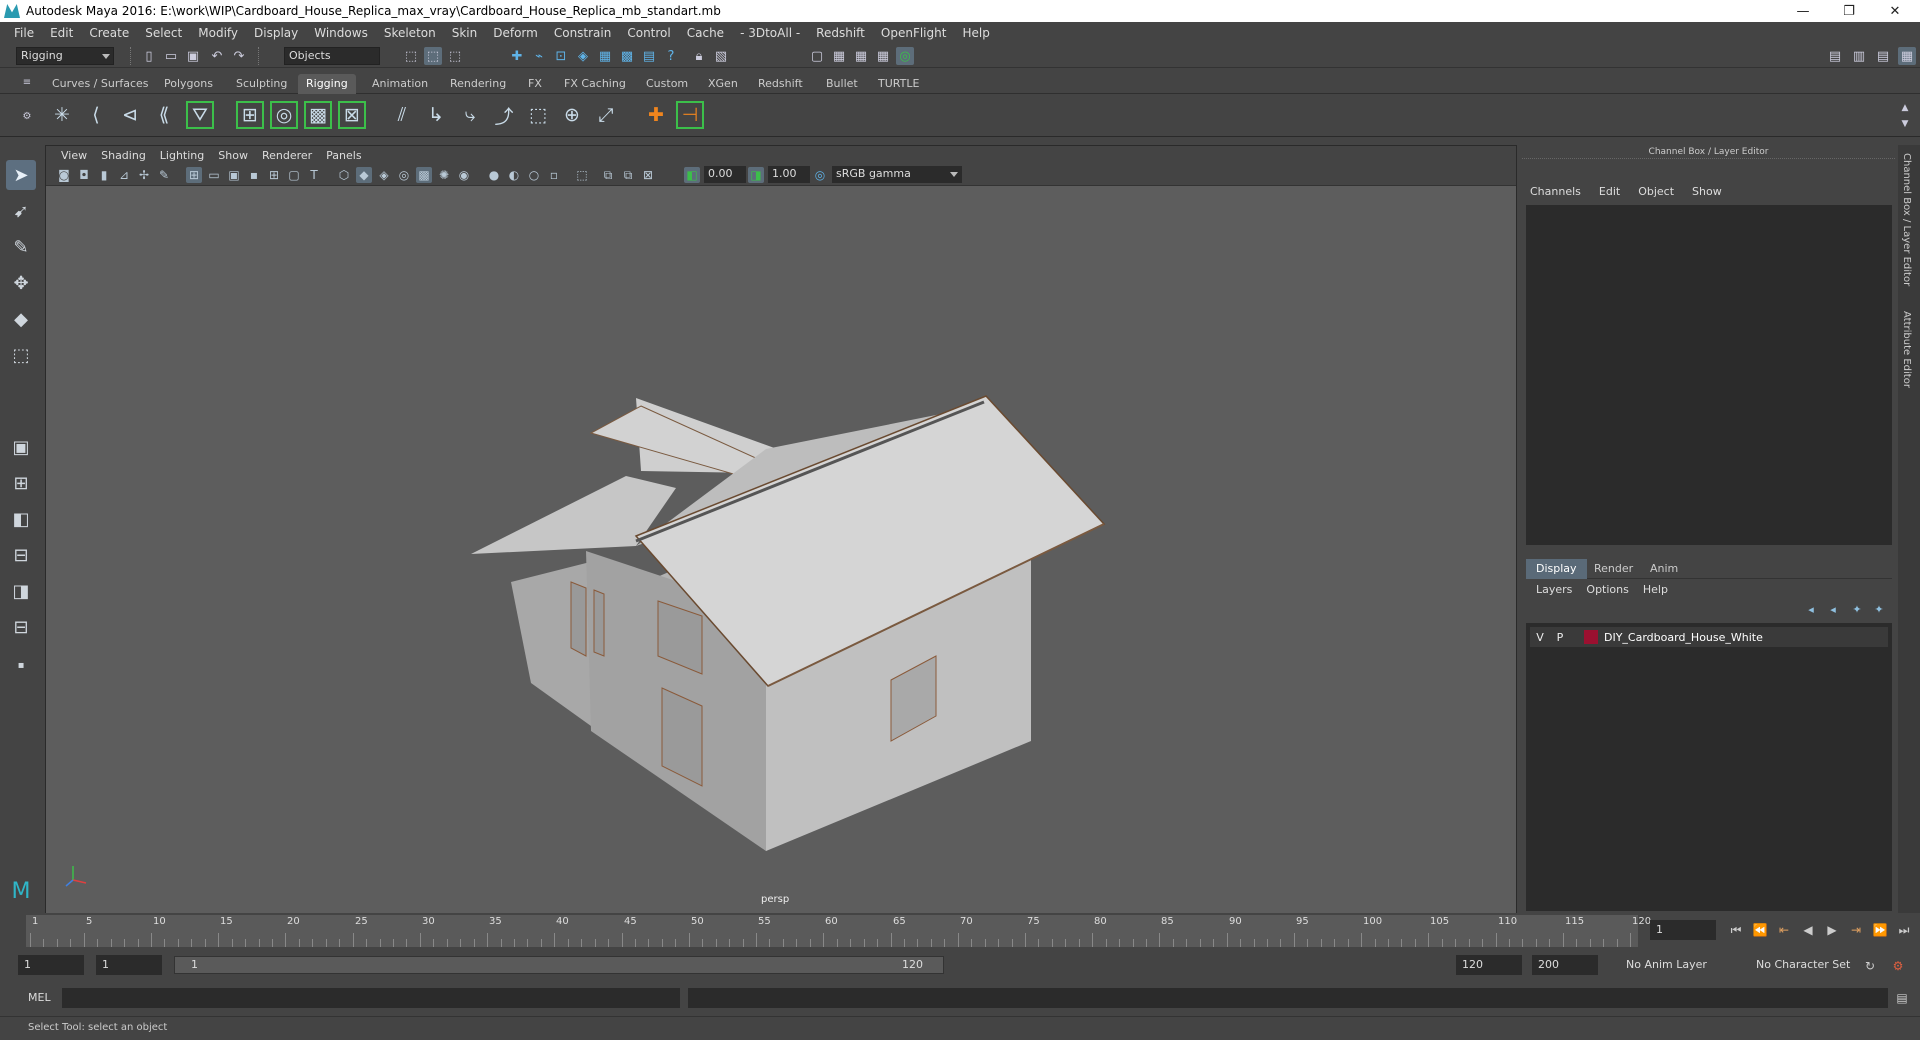 The height and width of the screenshot is (1040, 1920). I want to click on close-button: ✕, so click(1895, 11).